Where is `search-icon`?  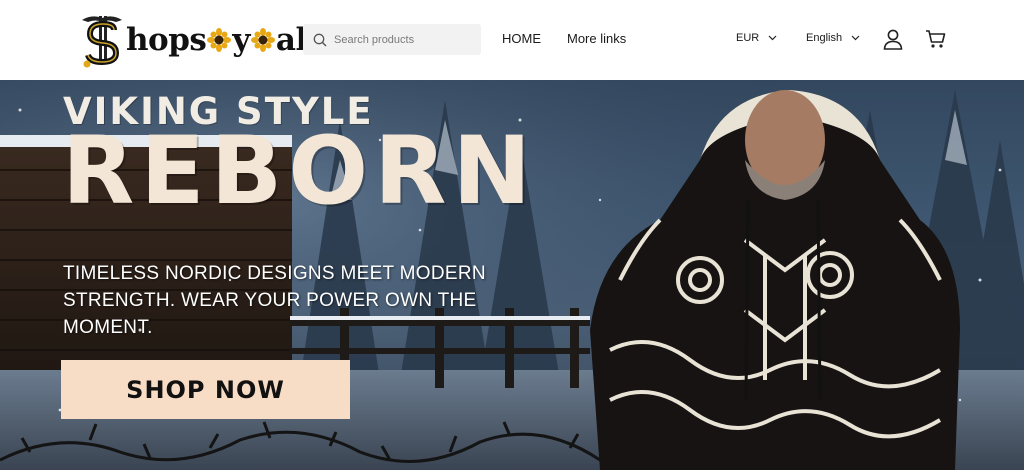
search-icon is located at coordinates (320, 40).